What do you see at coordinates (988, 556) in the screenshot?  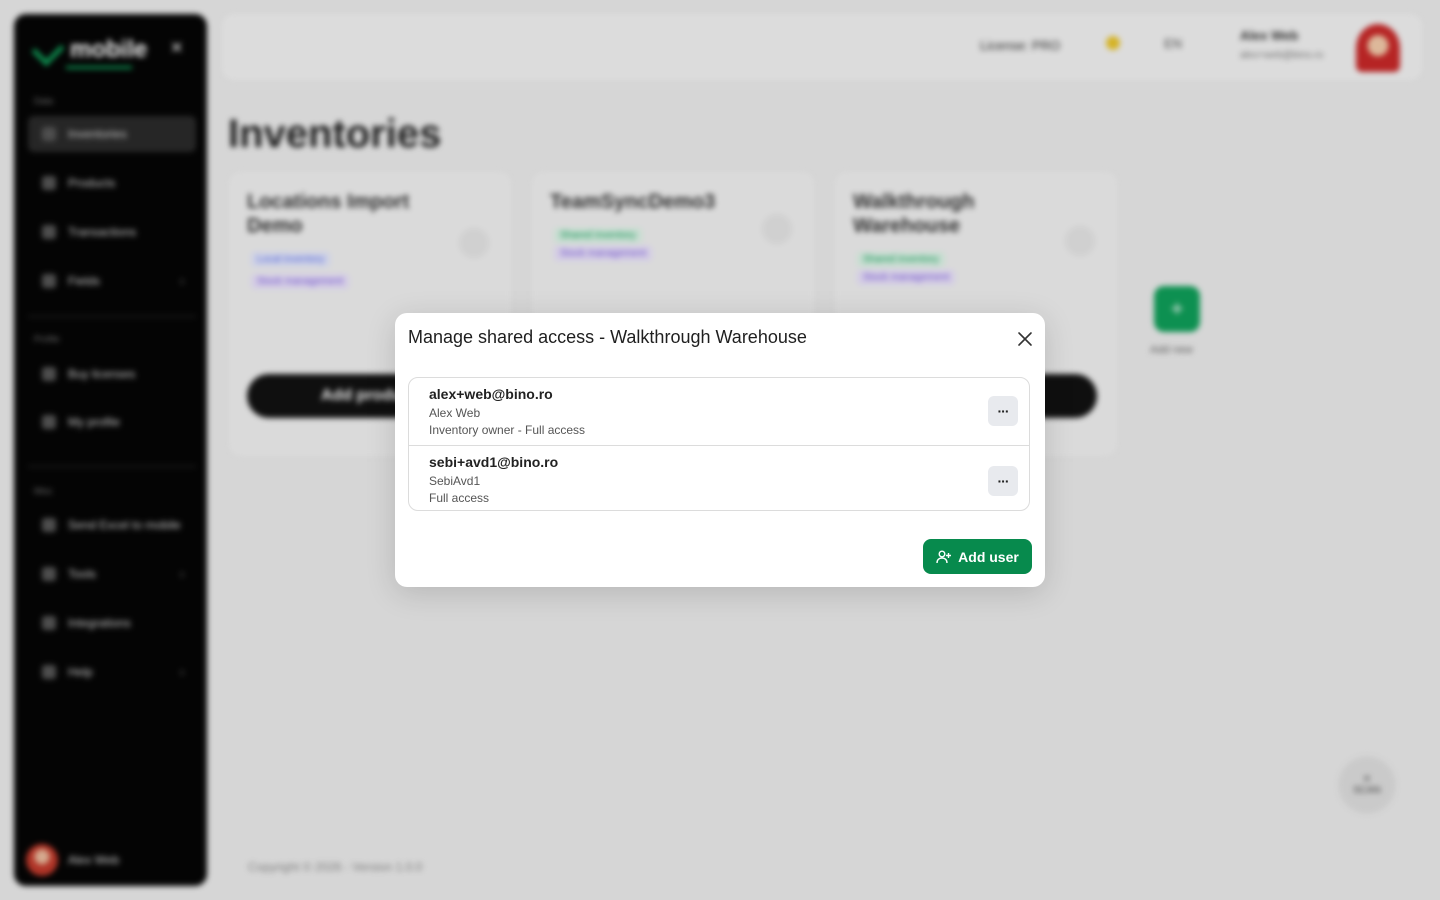 I see `add-user-label: Add user` at bounding box center [988, 556].